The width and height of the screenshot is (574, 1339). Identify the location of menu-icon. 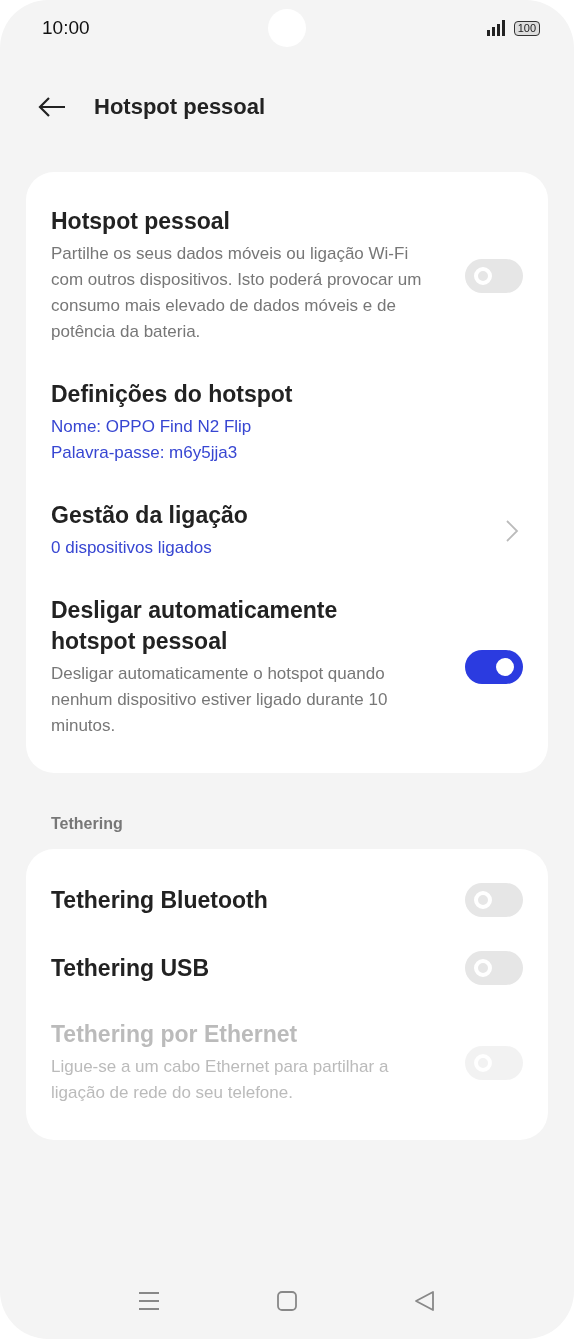
(149, 1301).